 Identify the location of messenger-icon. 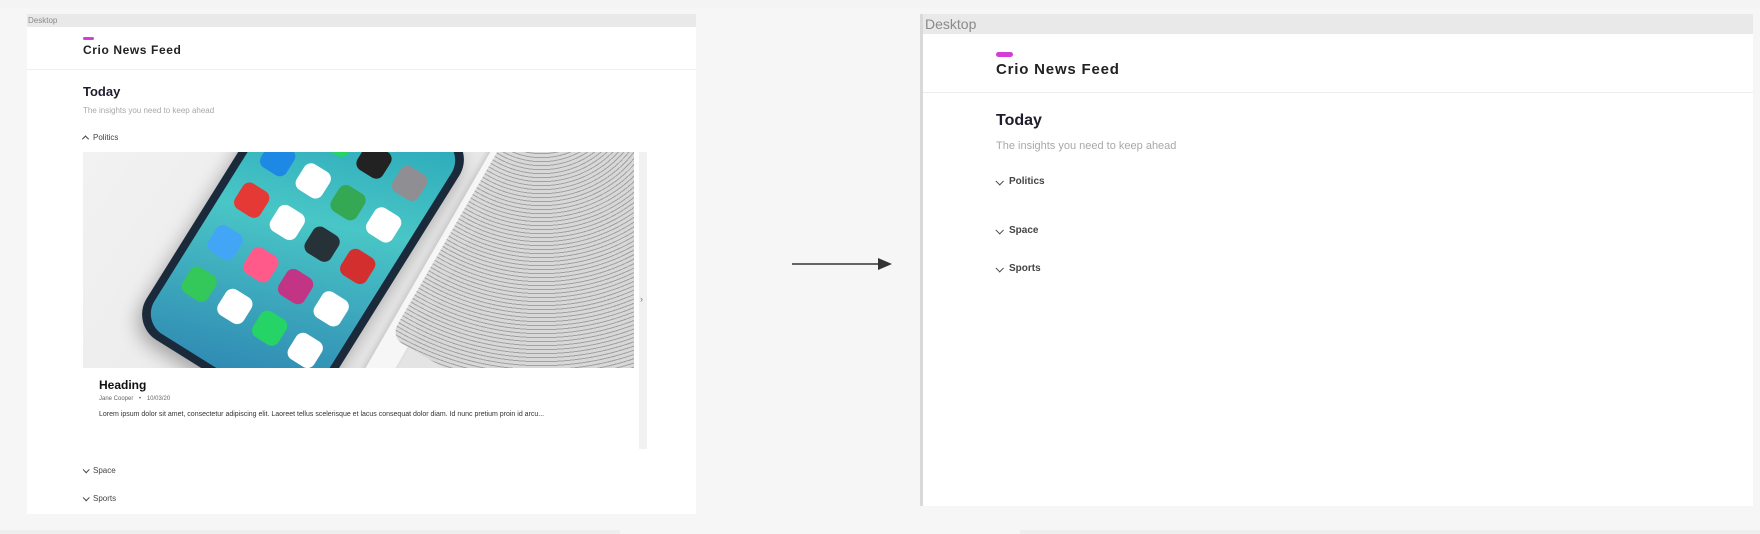
(277, 166).